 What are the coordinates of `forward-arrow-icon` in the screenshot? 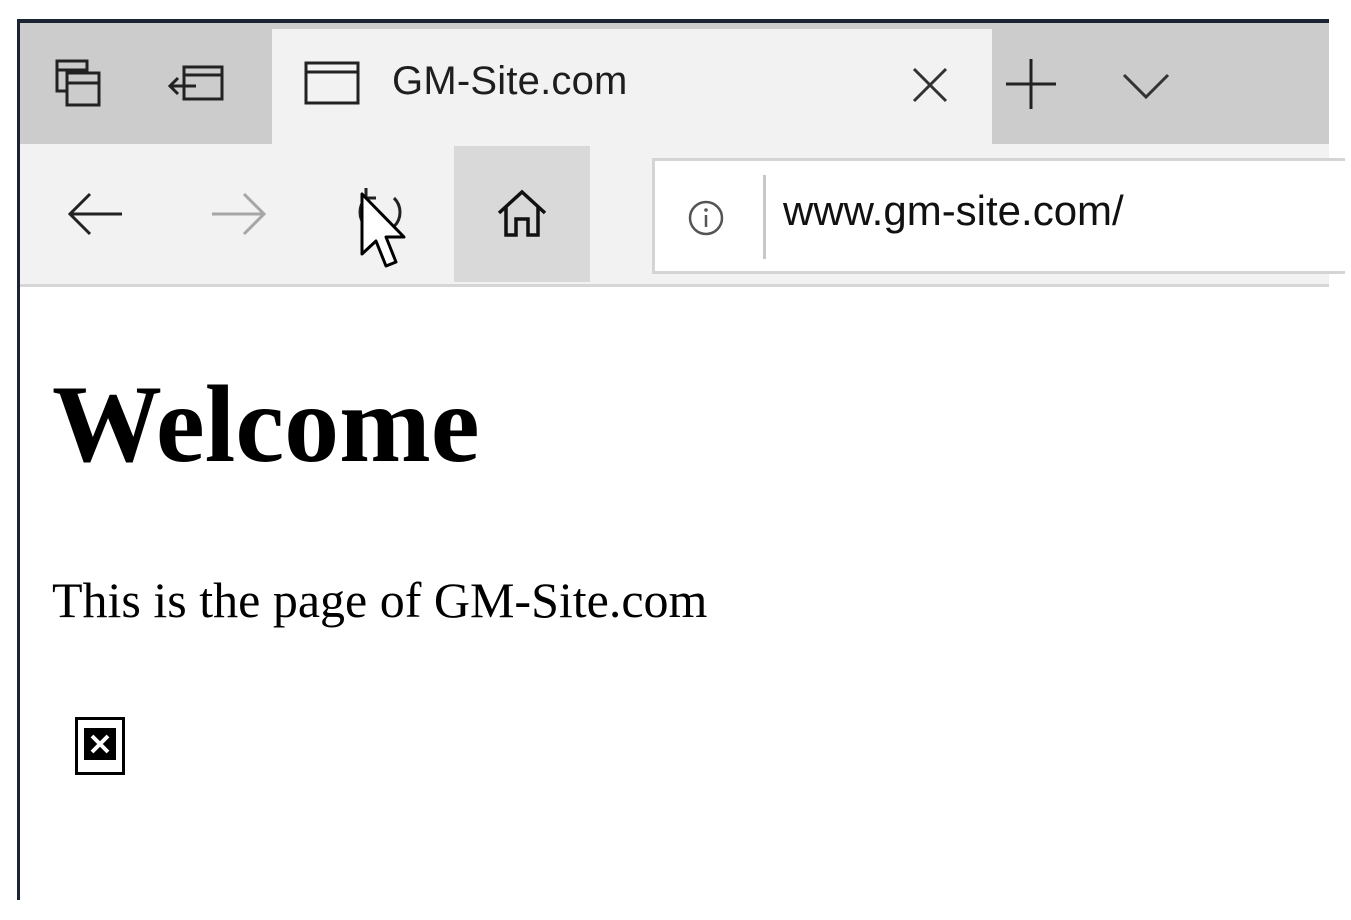 It's located at (239, 214).